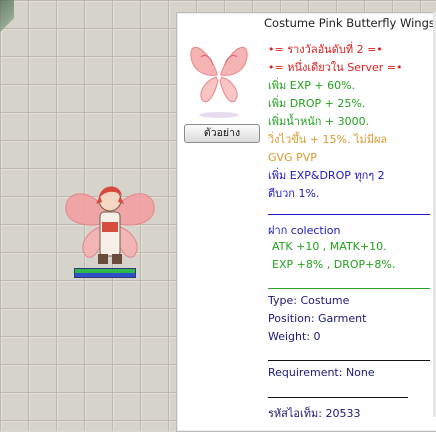 The width and height of the screenshot is (436, 432). I want to click on sp-fill, so click(105, 275).